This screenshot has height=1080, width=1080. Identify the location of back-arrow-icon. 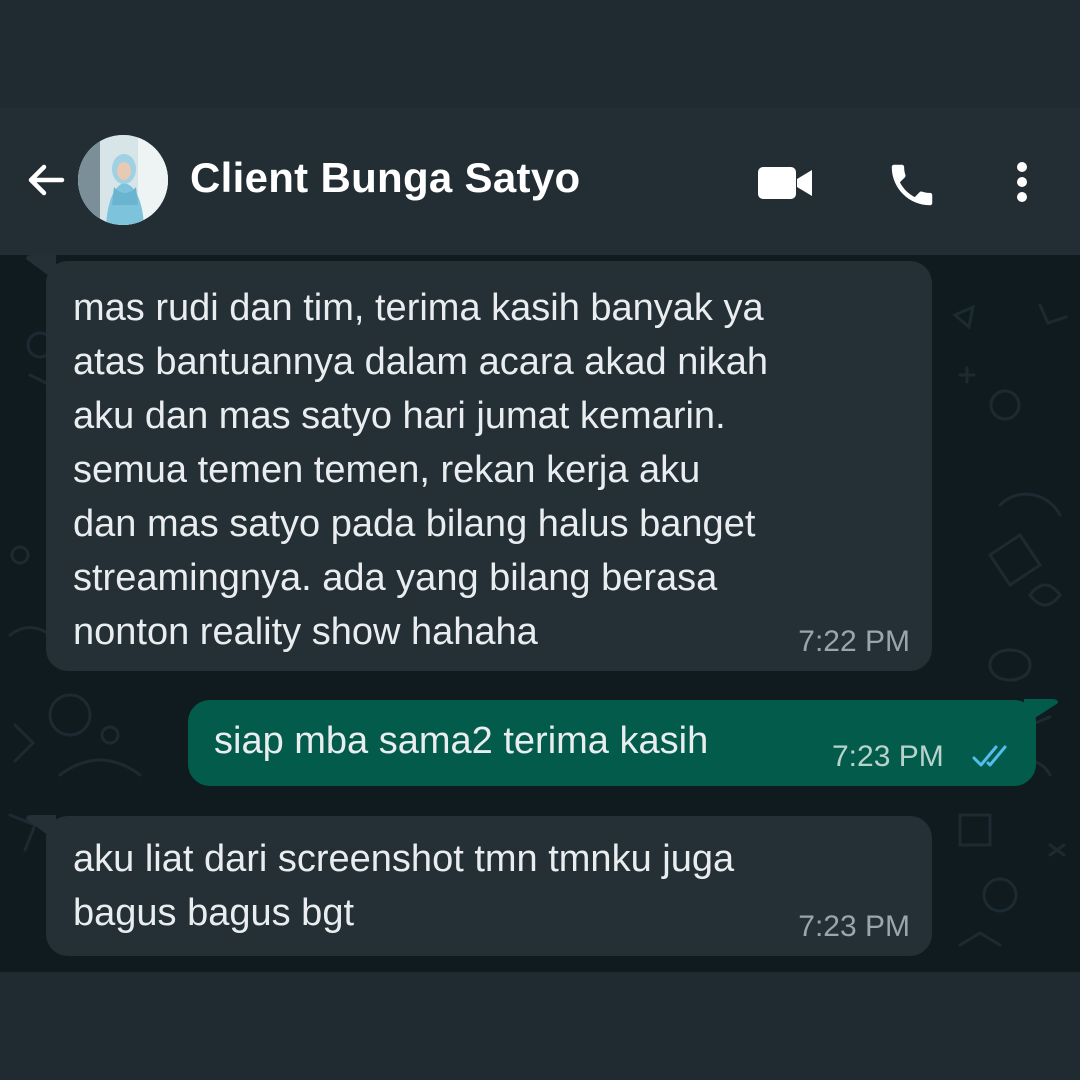
(46, 180).